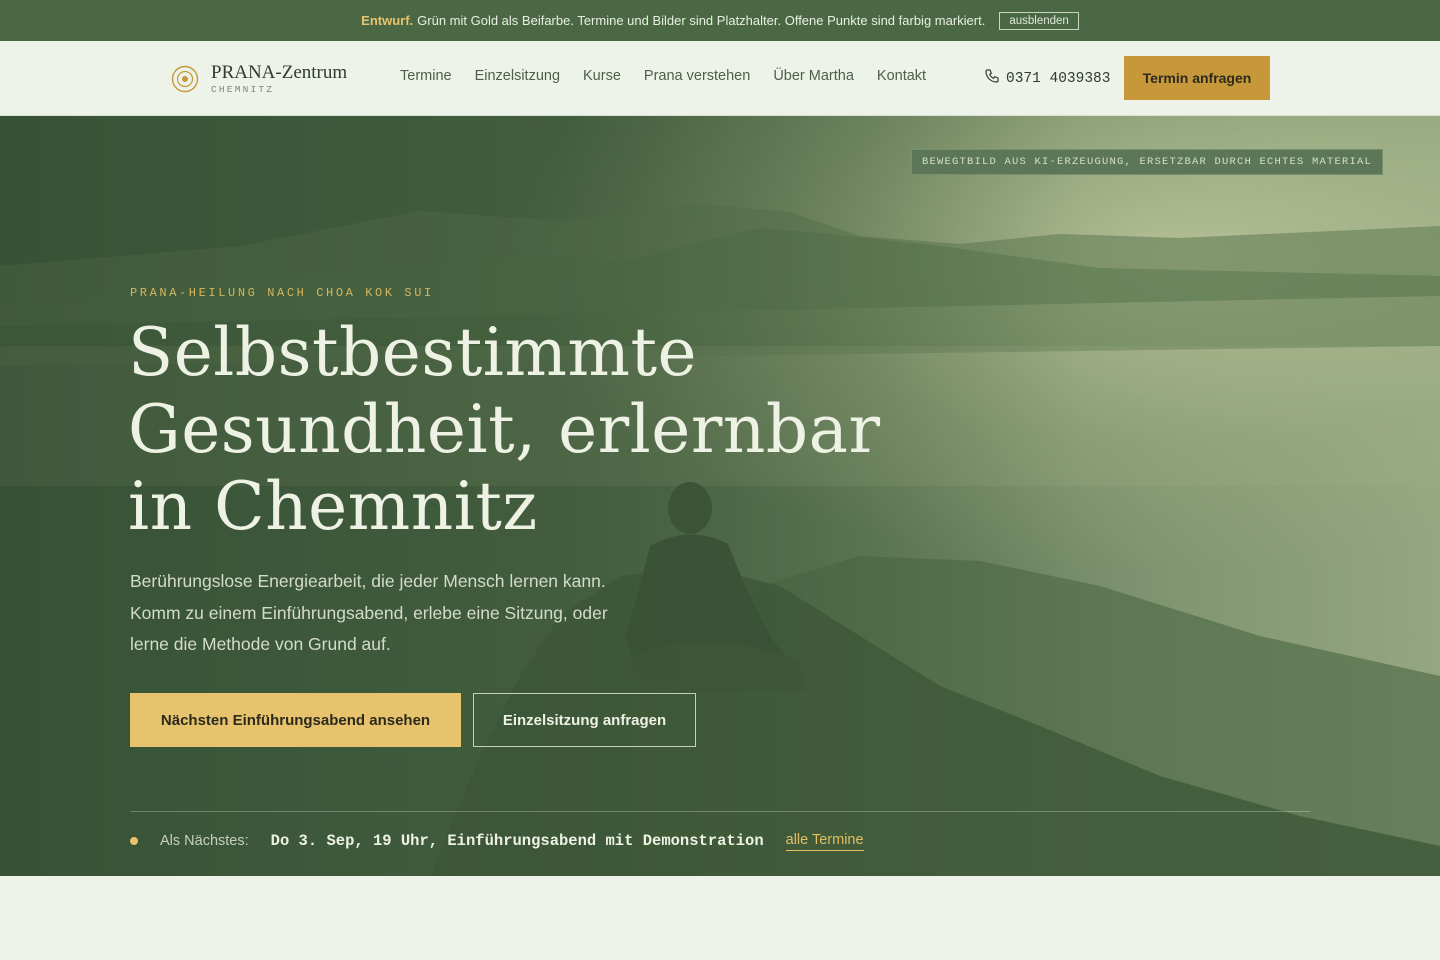 Image resolution: width=1440 pixels, height=960 pixels. Describe the element at coordinates (282, 293) in the screenshot. I see `hero-eyebrow: PRANA-HEILUNG NACH CHOA KOK SUI` at that location.